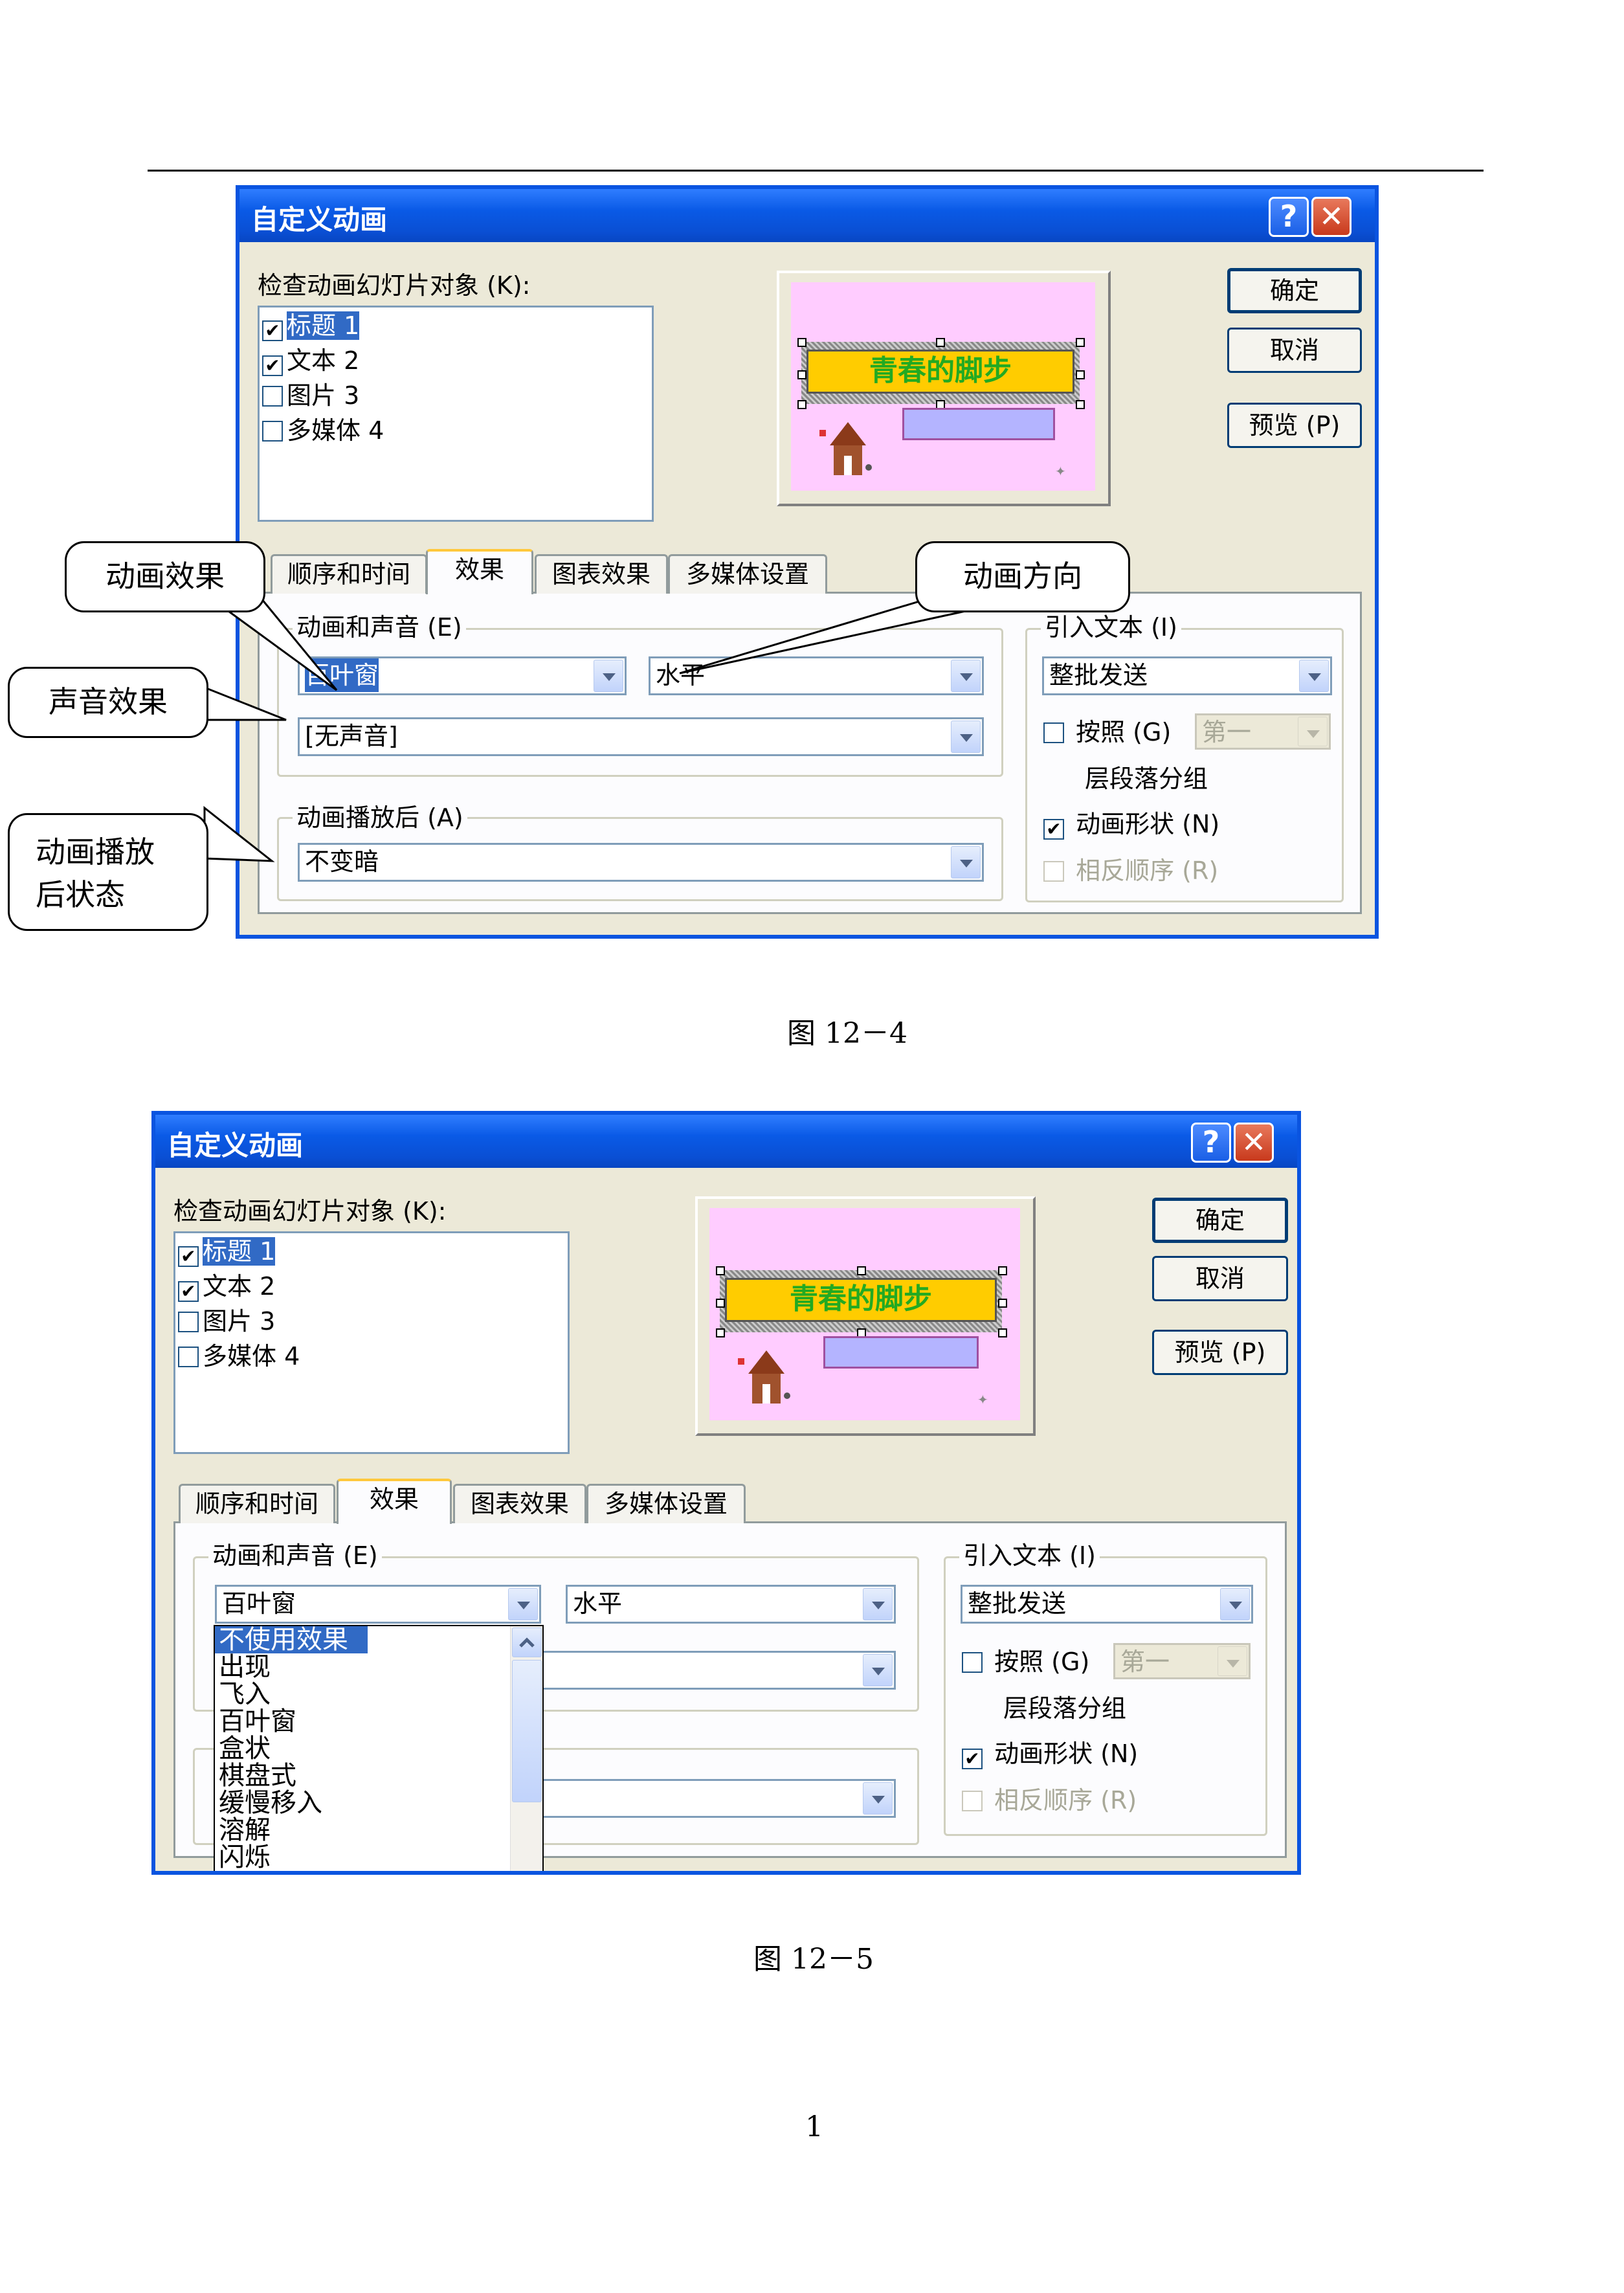 The width and height of the screenshot is (1624, 2293). I want to click on list-item: 不使用效果, so click(292, 1639).